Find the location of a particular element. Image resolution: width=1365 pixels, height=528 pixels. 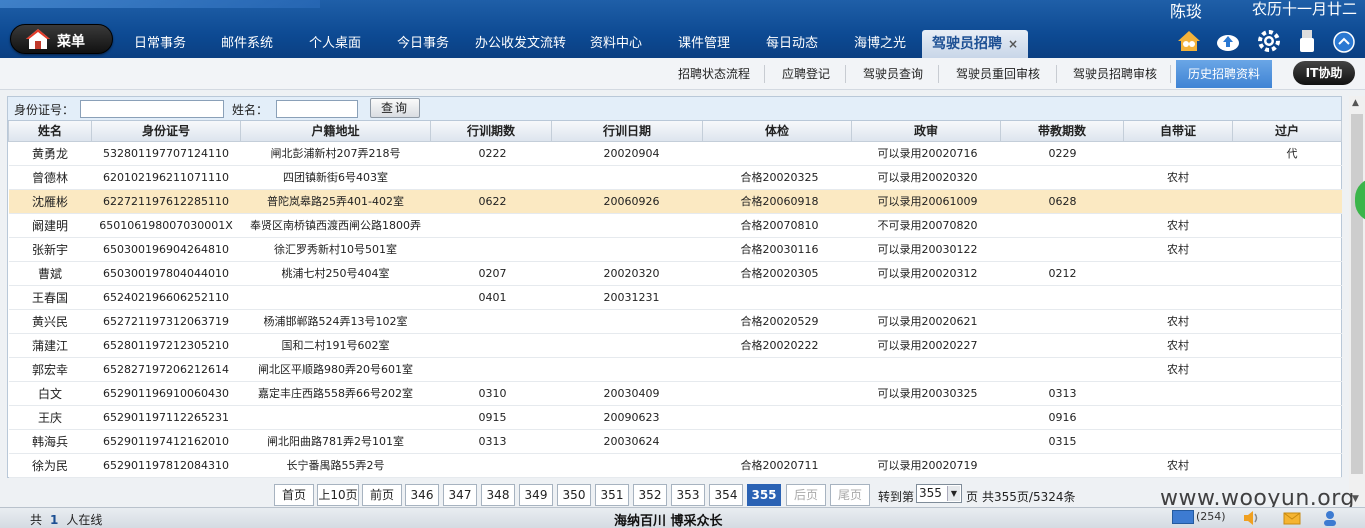

subnav-status-flow: 招聘状态流程 is located at coordinates (714, 74).